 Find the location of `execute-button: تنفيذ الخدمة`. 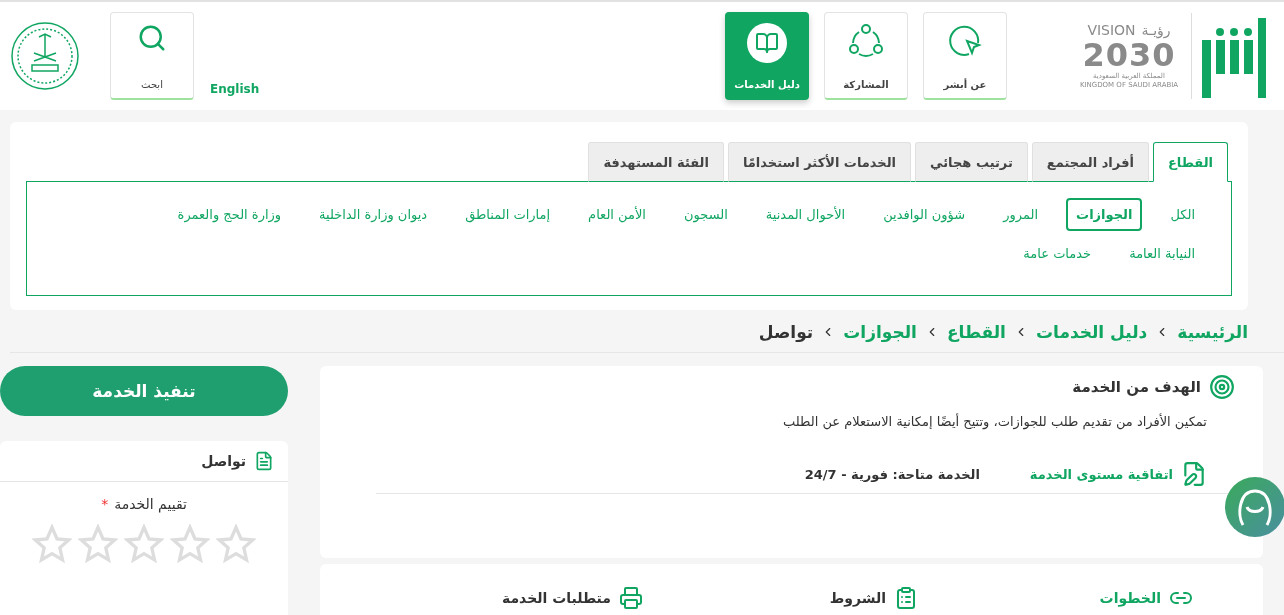

execute-button: تنفيذ الخدمة is located at coordinates (144, 391).